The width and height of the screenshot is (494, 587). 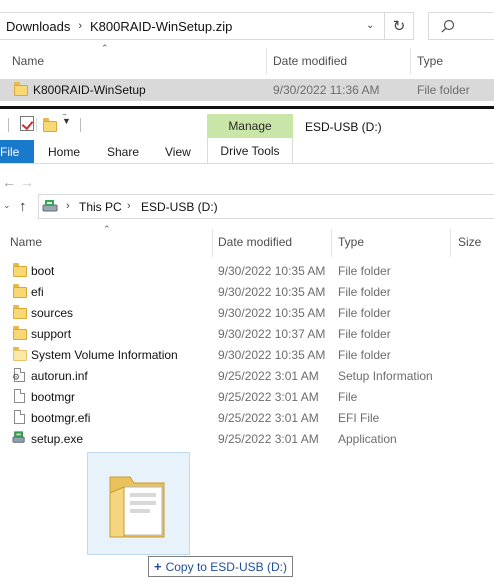 What do you see at coordinates (226, 566) in the screenshot?
I see `copy-tooltip-text: Copy to ESD-USB (D:)` at bounding box center [226, 566].